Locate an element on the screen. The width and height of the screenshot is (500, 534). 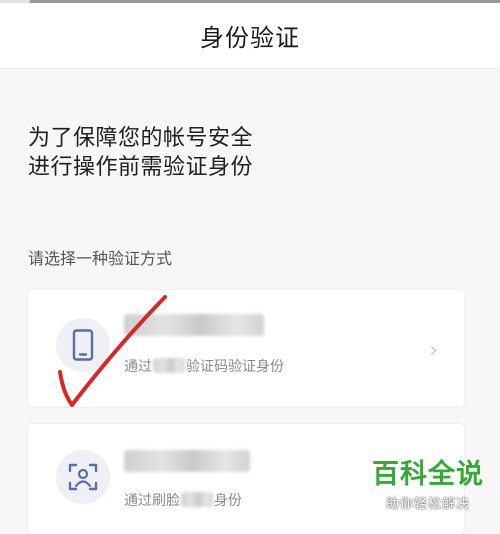
masked-account-name is located at coordinates (187, 461).